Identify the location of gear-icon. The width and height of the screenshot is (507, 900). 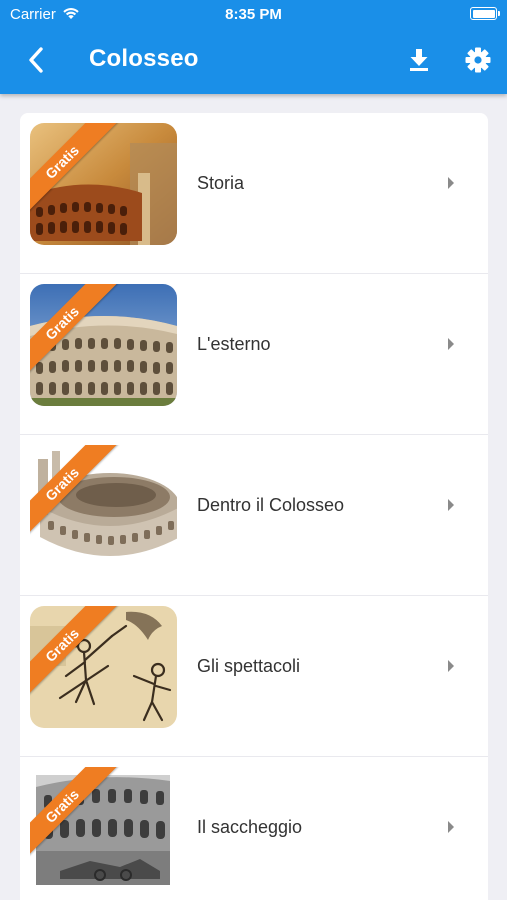
(478, 60).